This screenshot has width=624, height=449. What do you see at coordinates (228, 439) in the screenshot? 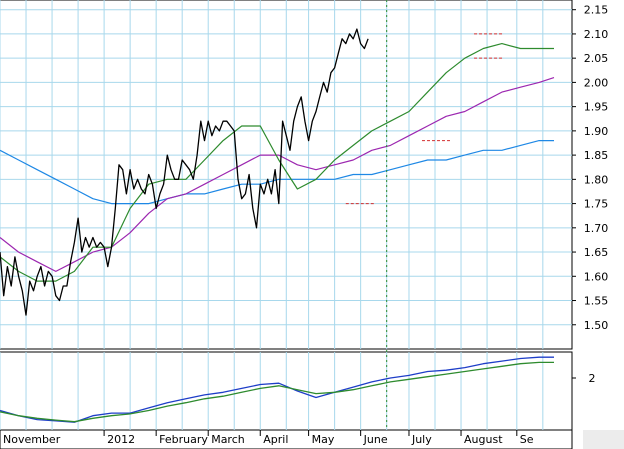
I see `month-label: March` at bounding box center [228, 439].